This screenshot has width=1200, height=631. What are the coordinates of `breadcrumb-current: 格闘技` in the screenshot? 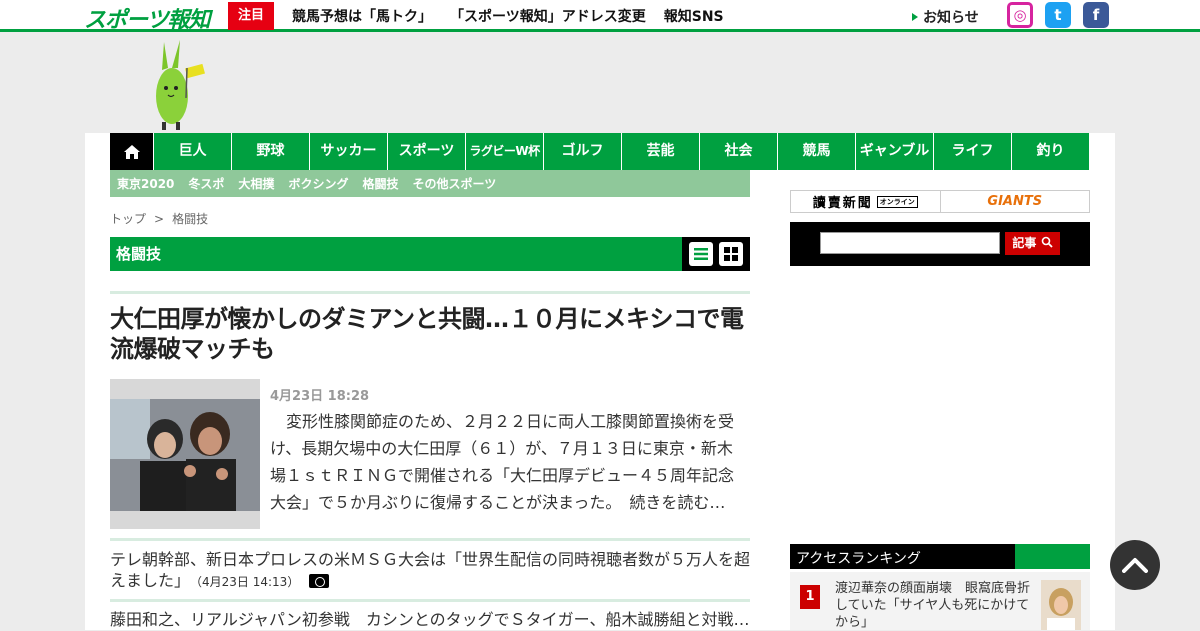 It's located at (190, 219).